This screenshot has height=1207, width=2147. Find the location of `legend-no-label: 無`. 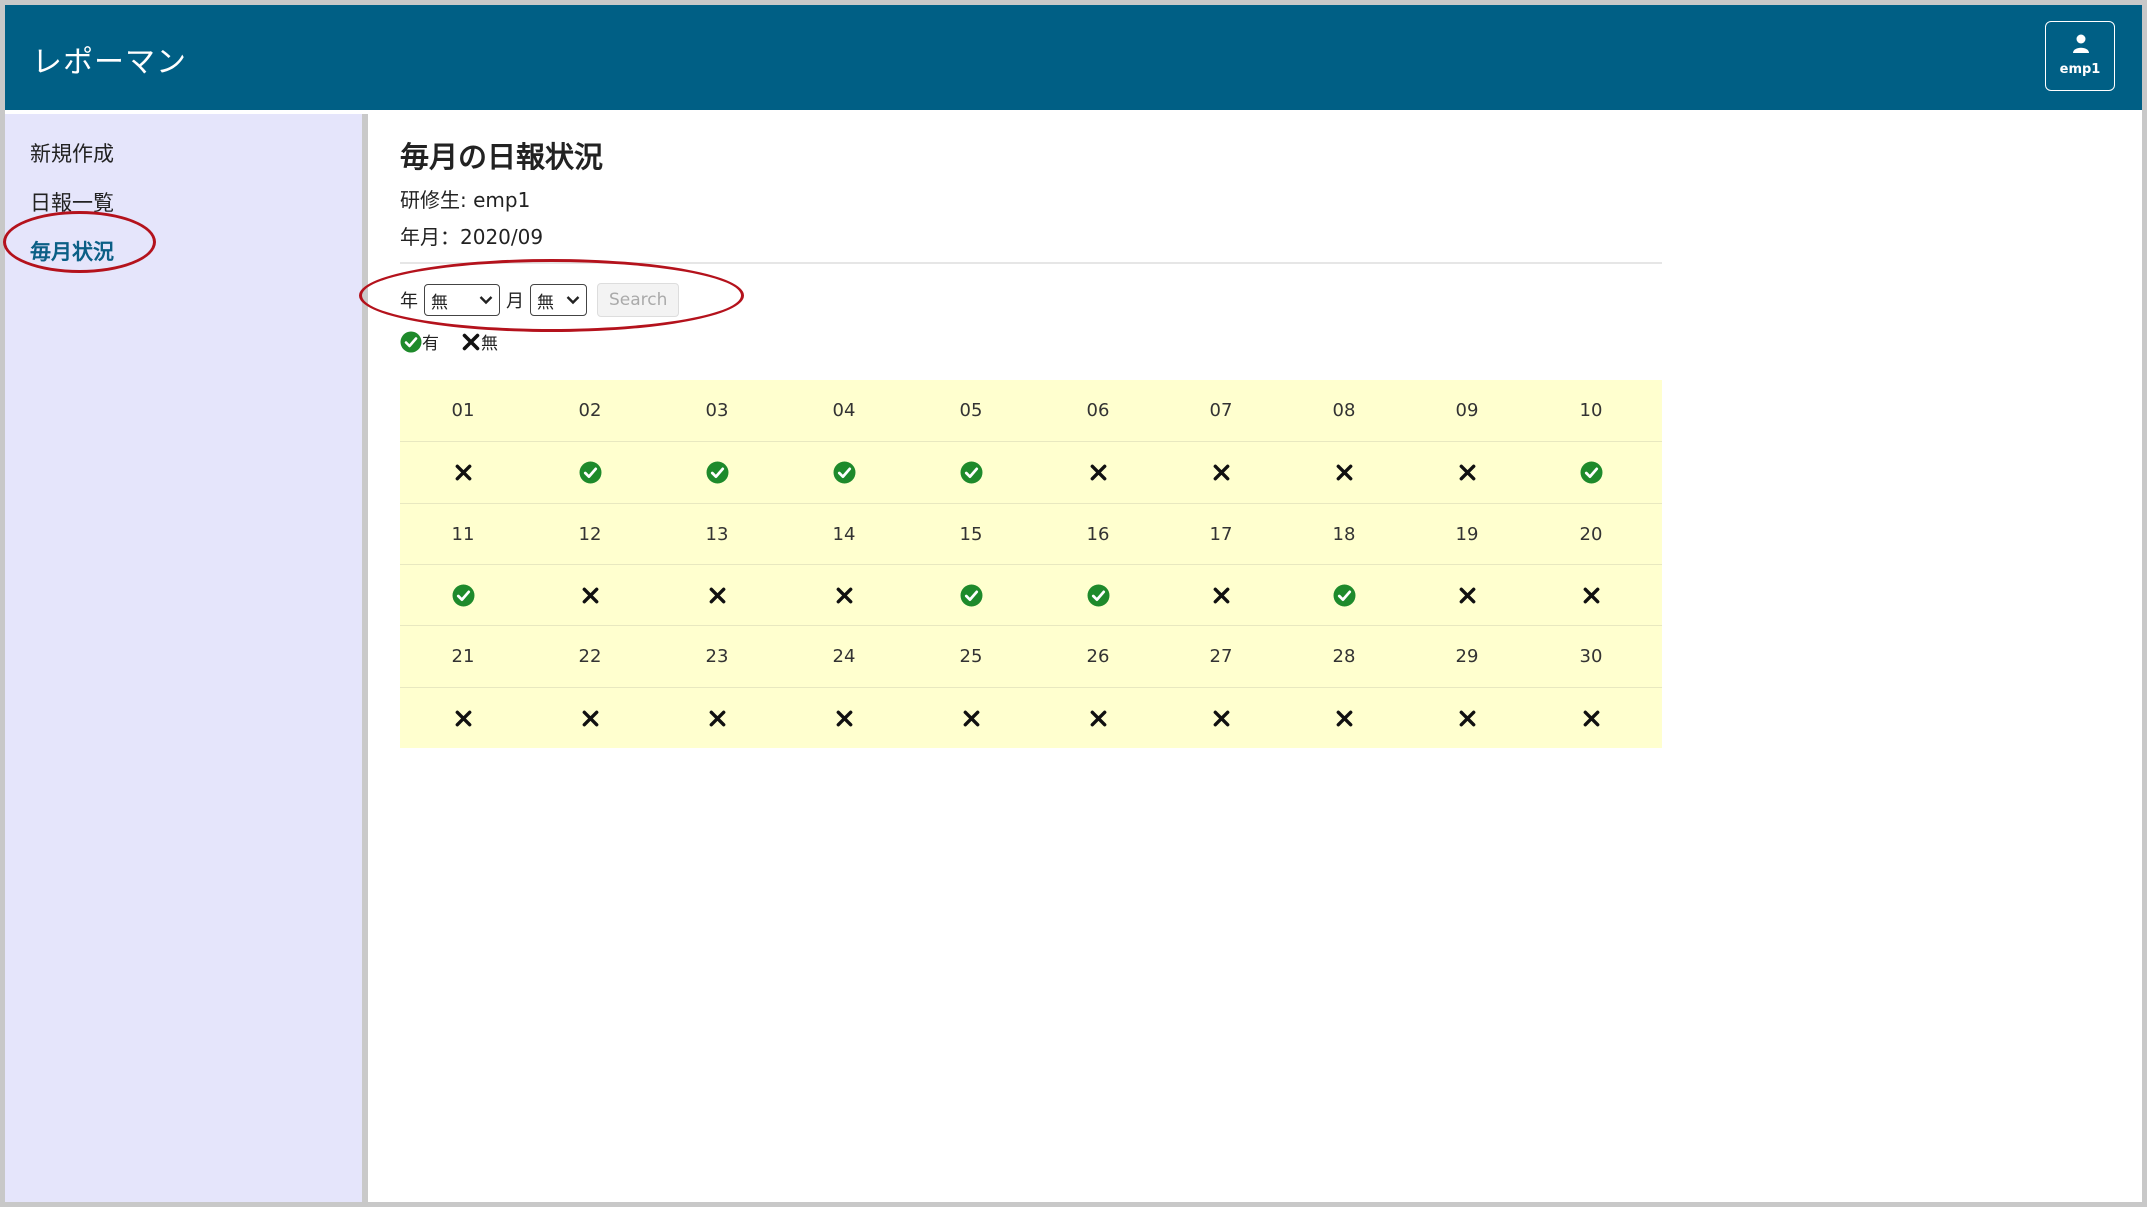

legend-no-label: 無 is located at coordinates (489, 344).